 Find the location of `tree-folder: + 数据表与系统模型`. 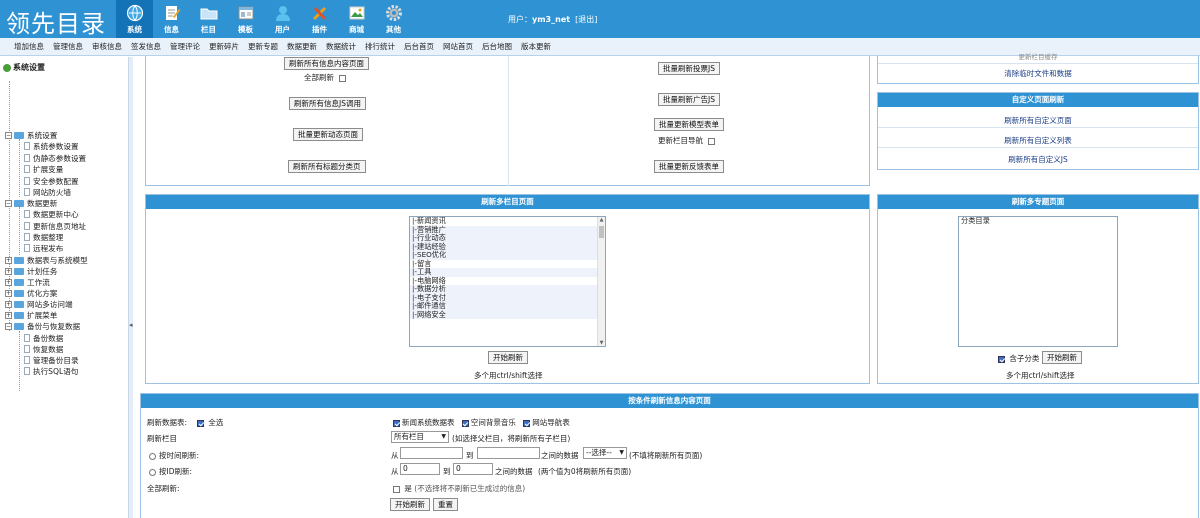

tree-folder: + 数据表与系统模型 is located at coordinates (46, 260).